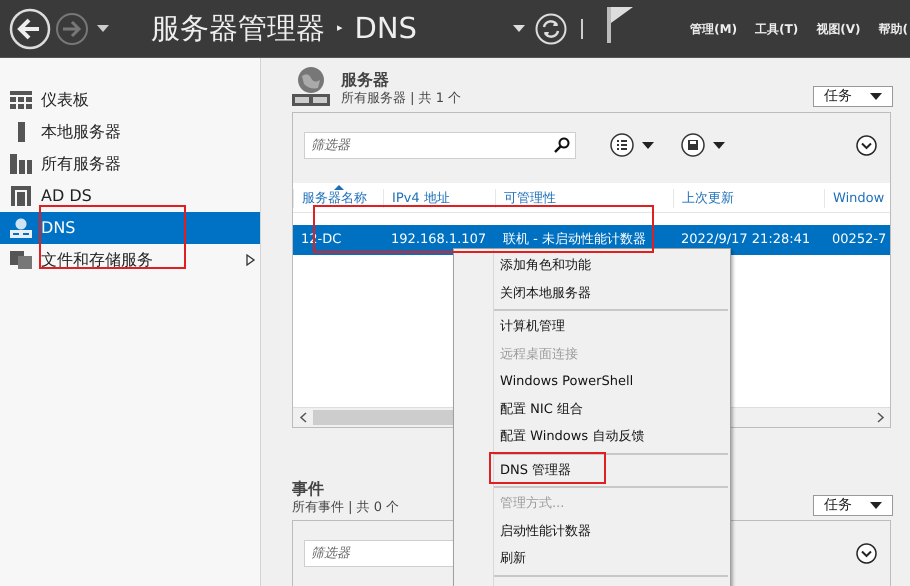 The width and height of the screenshot is (910, 586). What do you see at coordinates (859, 240) in the screenshot?
I see `table-cell-text: 00252-7` at bounding box center [859, 240].